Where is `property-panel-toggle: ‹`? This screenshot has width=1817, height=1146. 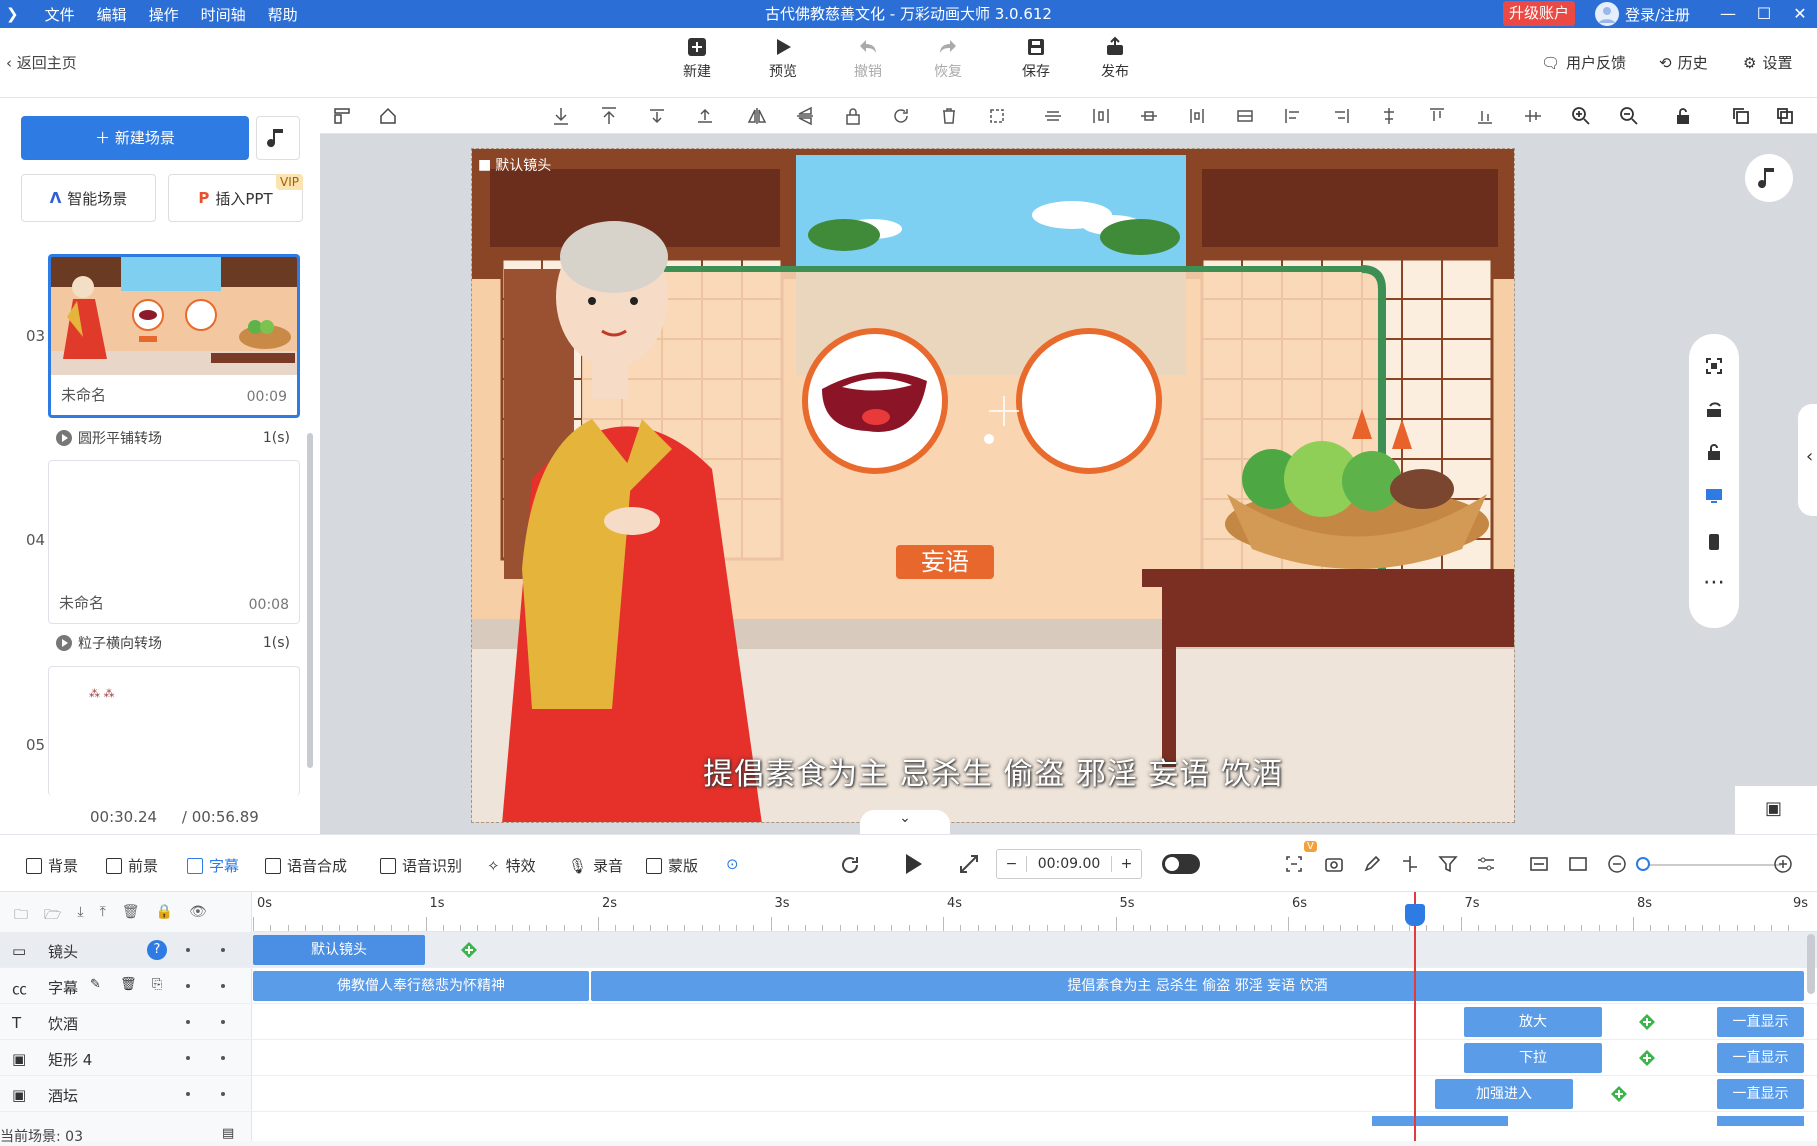 property-panel-toggle: ‹ is located at coordinates (1807, 460).